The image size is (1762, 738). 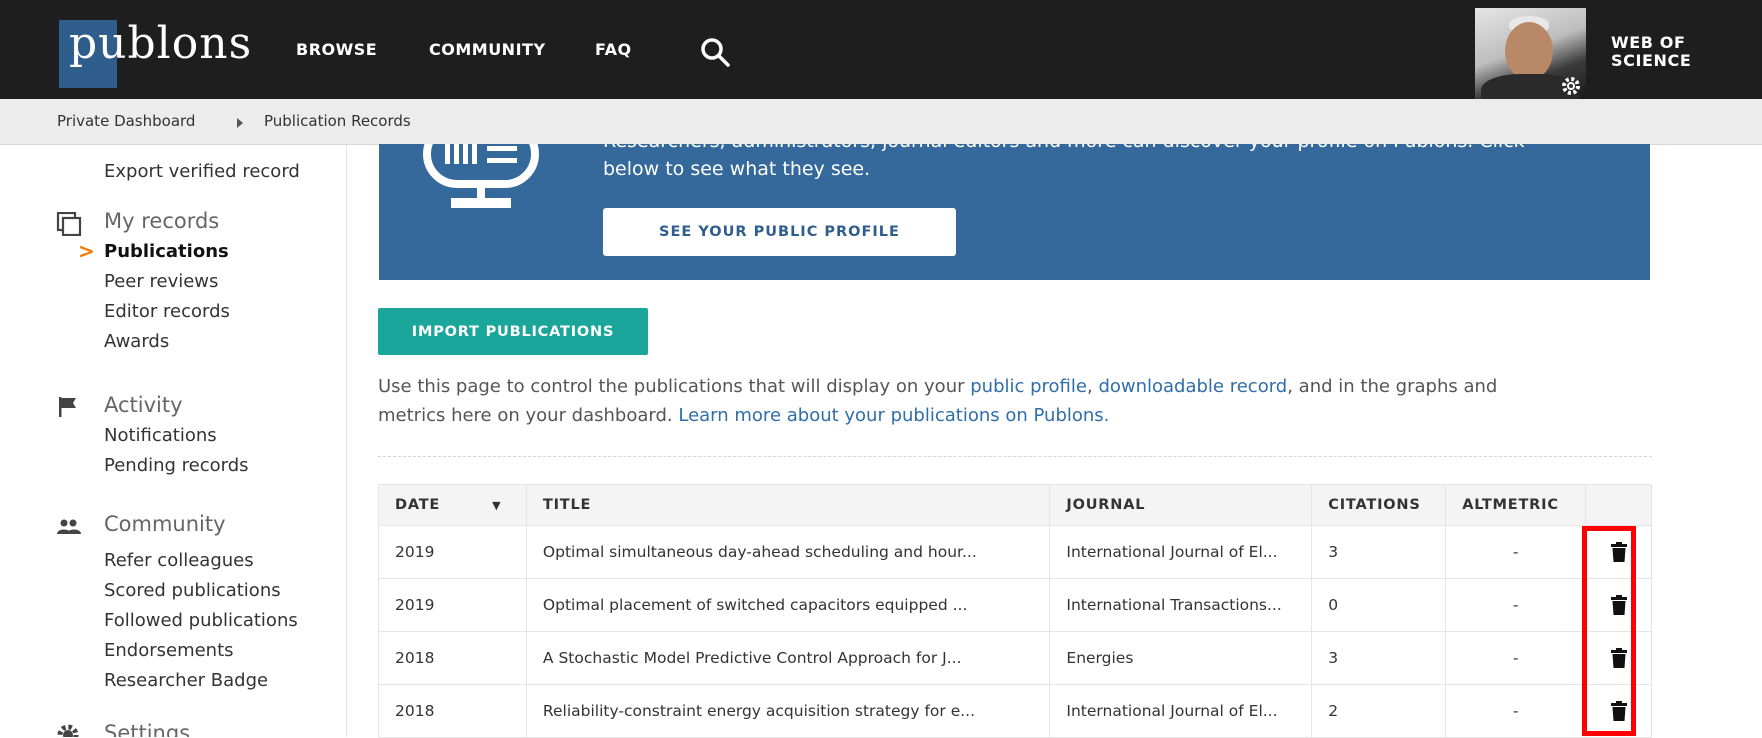 What do you see at coordinates (496, 505) in the screenshot?
I see `sort-down-icon: ▼` at bounding box center [496, 505].